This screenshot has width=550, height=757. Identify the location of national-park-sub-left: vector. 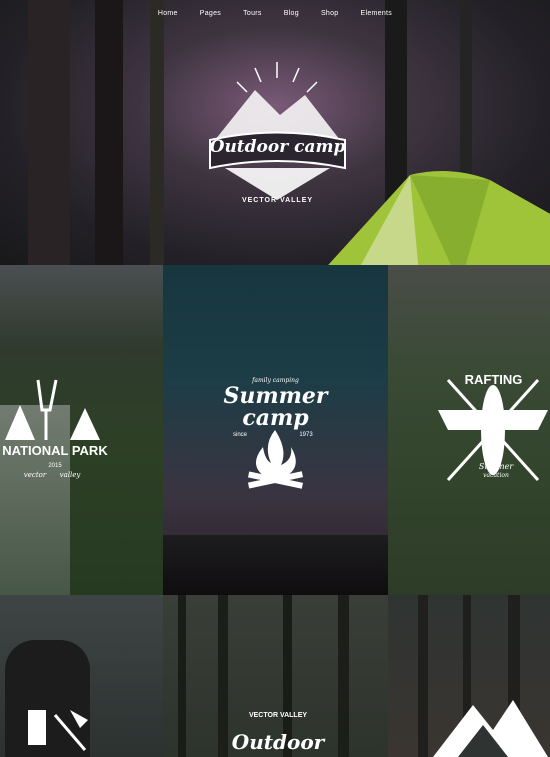
(35, 475).